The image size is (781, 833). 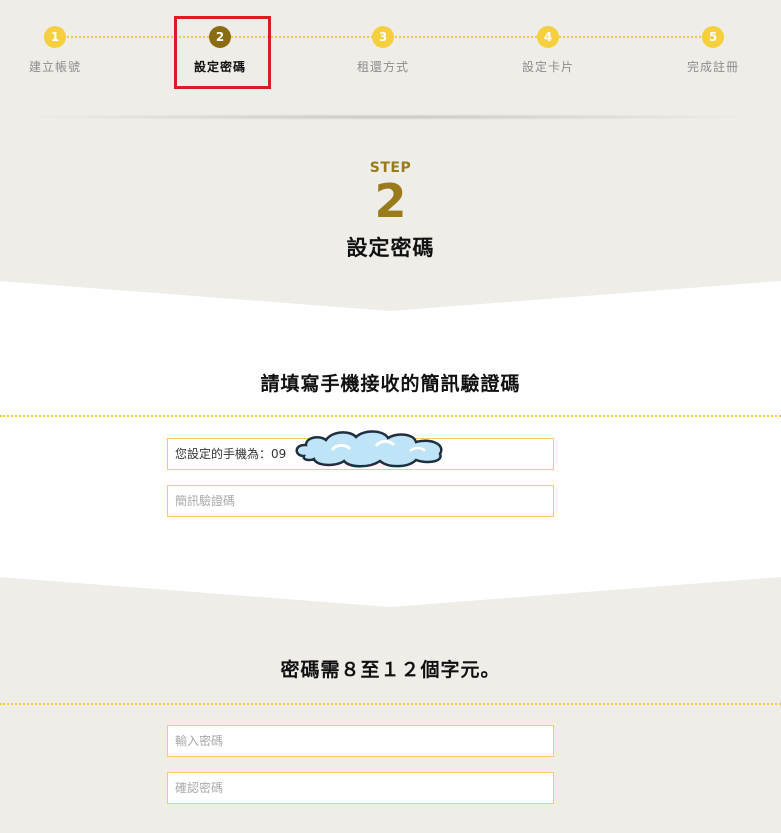 I want to click on step-header: STEP 2 設定密碼, so click(x=390, y=211).